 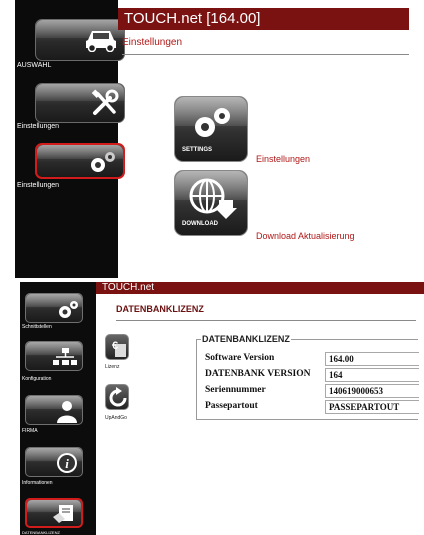 What do you see at coordinates (263, 19) in the screenshot?
I see `window-title: TOUCH.net [164.00]` at bounding box center [263, 19].